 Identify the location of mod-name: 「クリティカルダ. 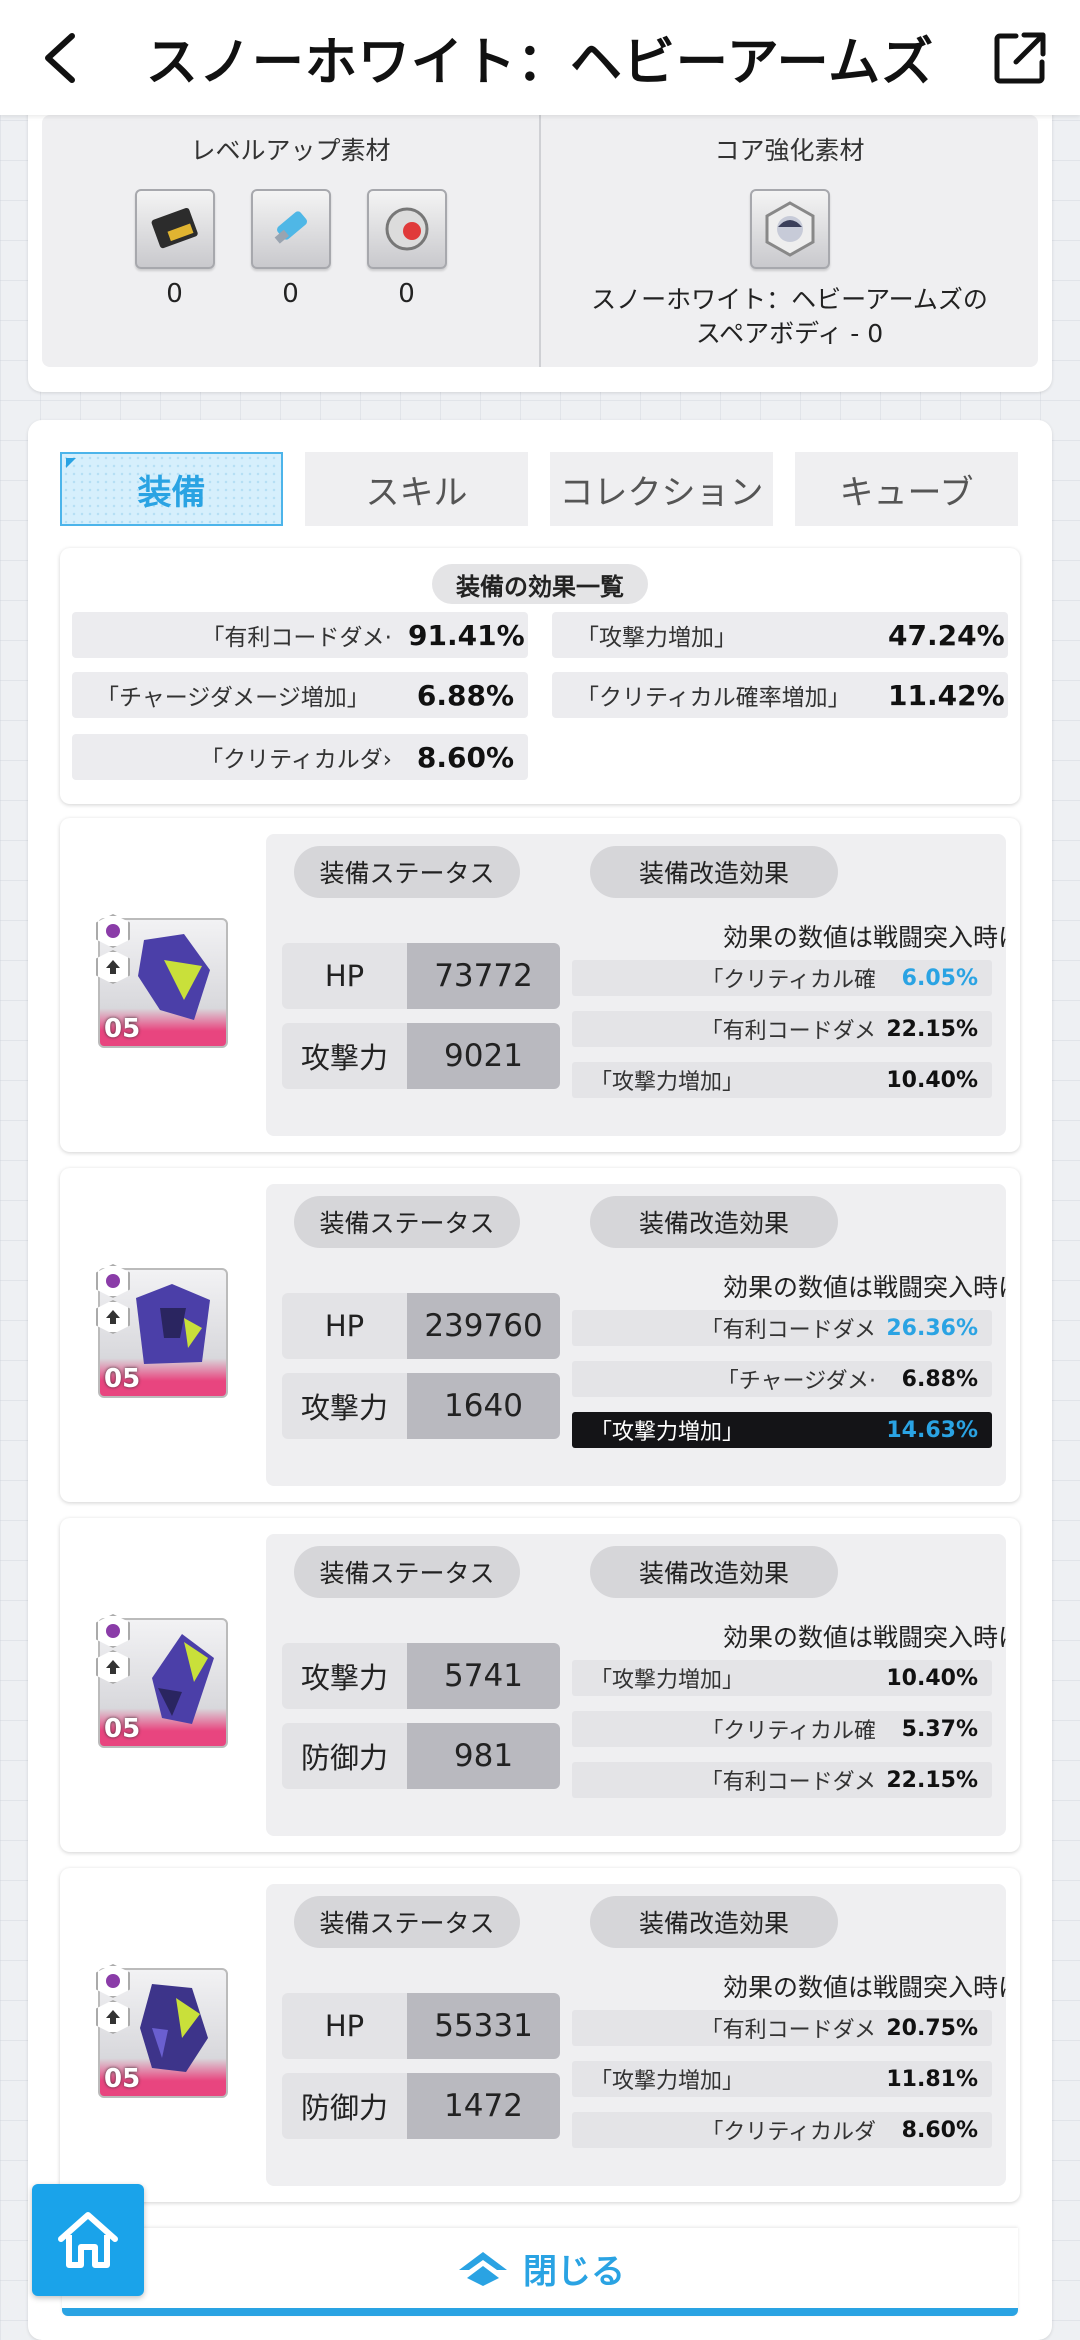
(788, 2132).